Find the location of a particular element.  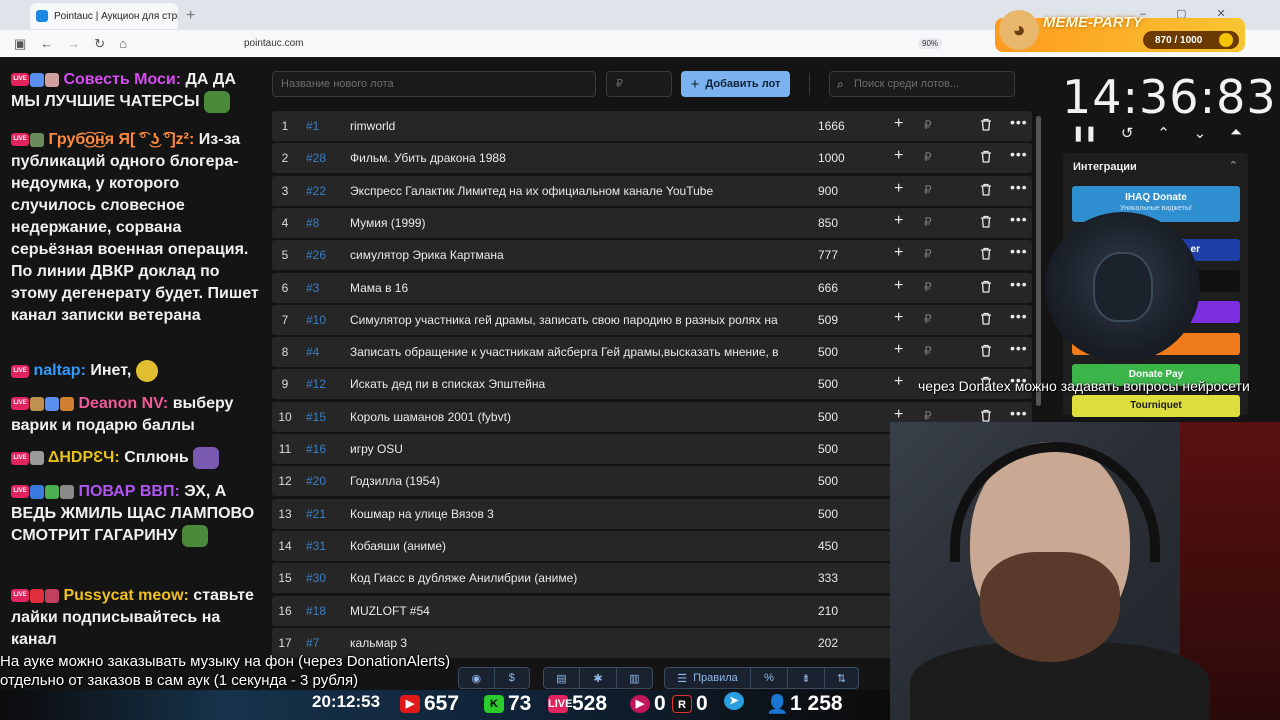

lot-id: #4 is located at coordinates (312, 352).